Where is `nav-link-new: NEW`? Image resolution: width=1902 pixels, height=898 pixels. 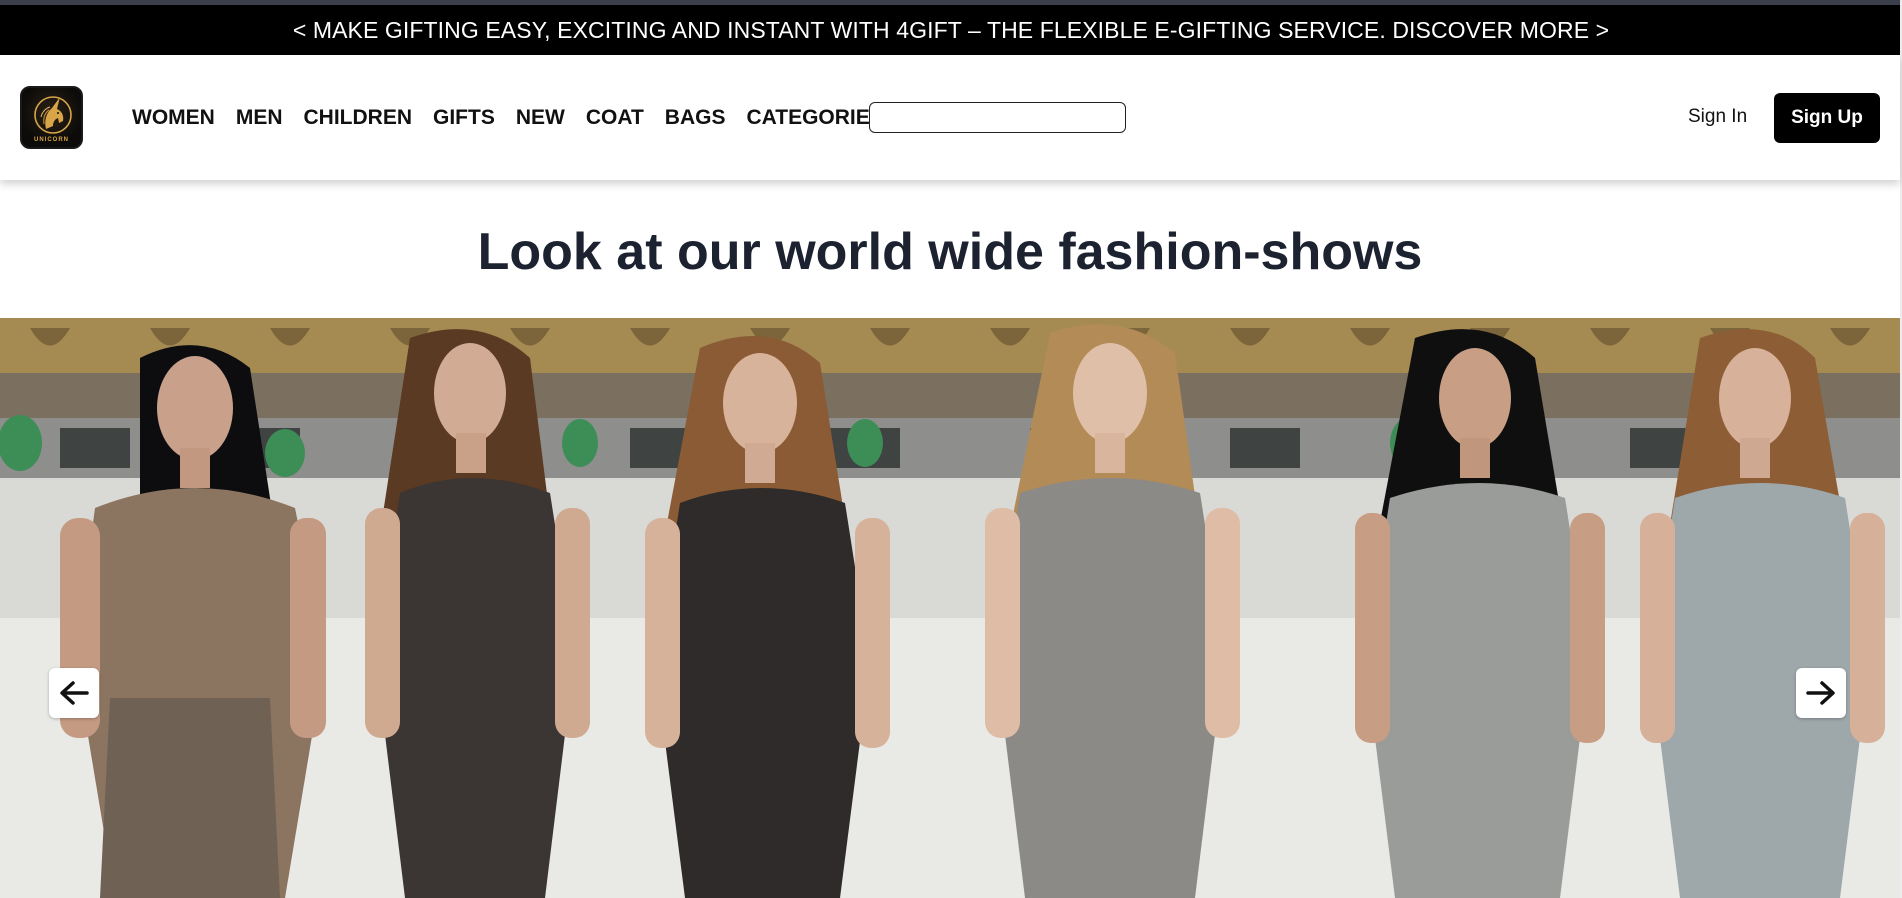 nav-link-new: NEW is located at coordinates (540, 118).